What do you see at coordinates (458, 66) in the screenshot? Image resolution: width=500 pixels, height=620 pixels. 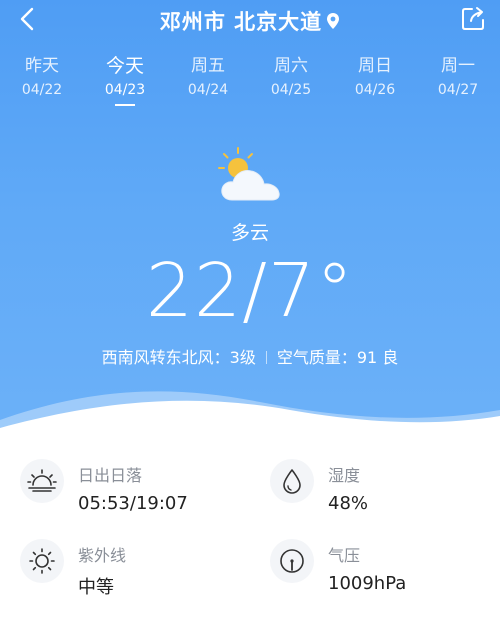 I see `day-name: 周一` at bounding box center [458, 66].